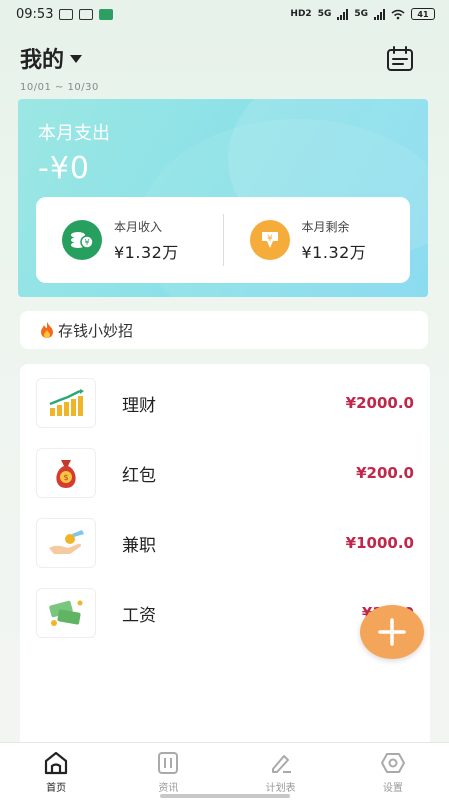 This screenshot has height=800, width=449. What do you see at coordinates (398, 14) in the screenshot?
I see `wifi-icon` at bounding box center [398, 14].